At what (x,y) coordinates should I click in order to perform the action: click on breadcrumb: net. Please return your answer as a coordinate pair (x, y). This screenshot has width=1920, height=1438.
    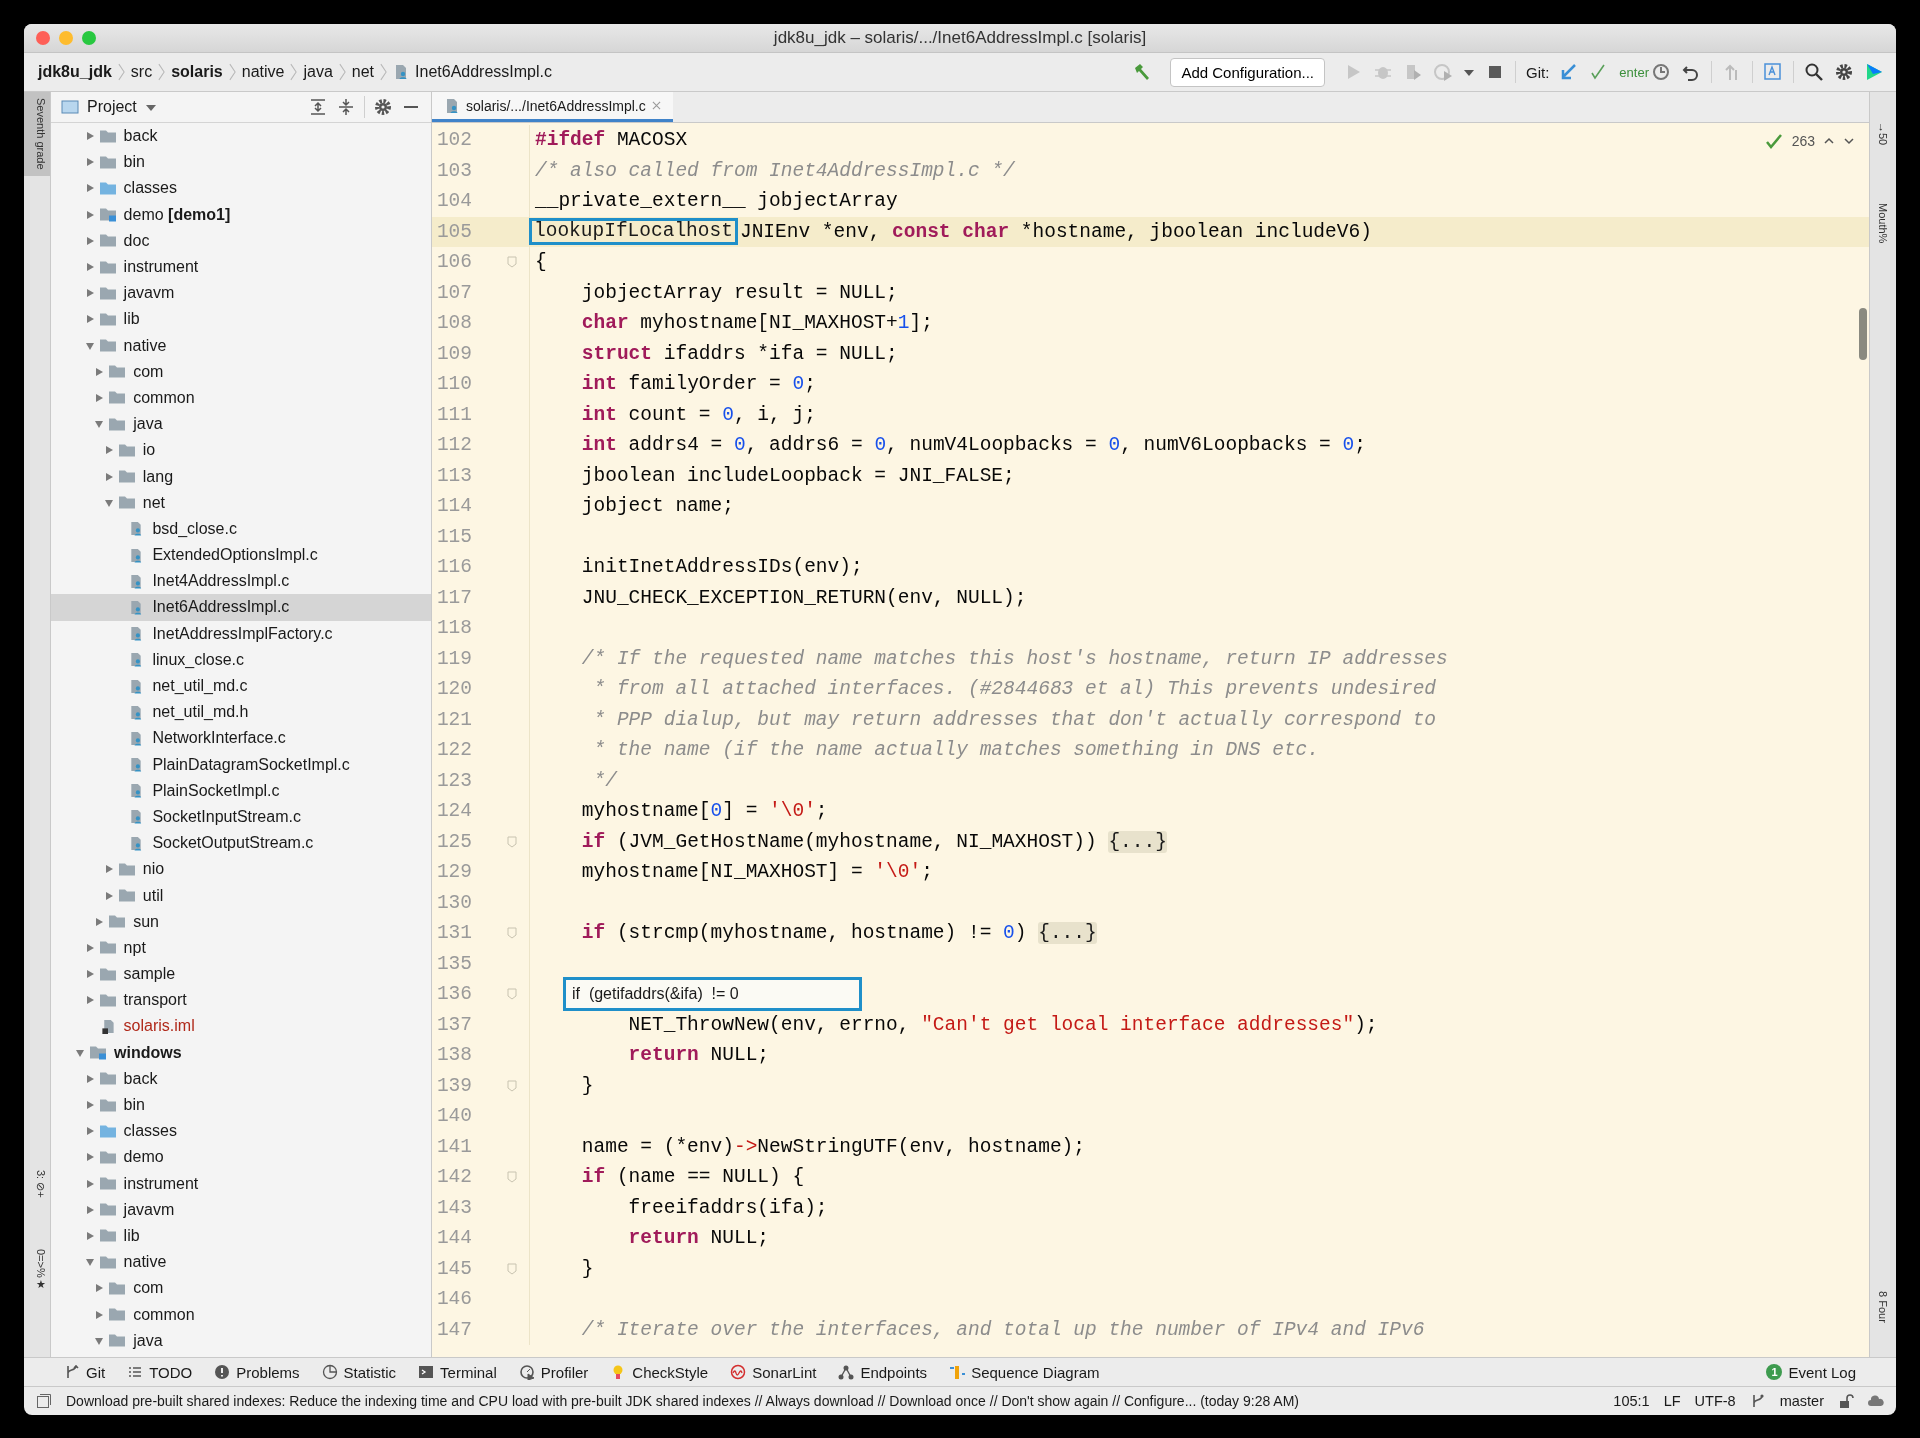
    Looking at the image, I should click on (363, 72).